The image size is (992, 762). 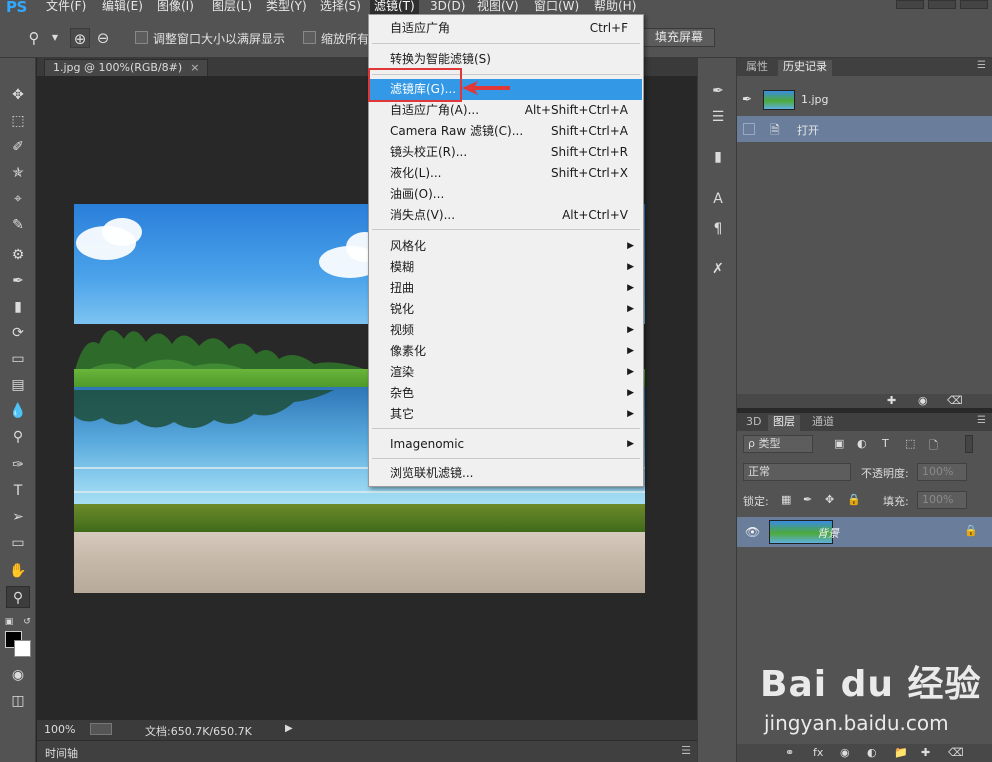 What do you see at coordinates (18, 385) in the screenshot?
I see `gradient-tool-icon: ▤` at bounding box center [18, 385].